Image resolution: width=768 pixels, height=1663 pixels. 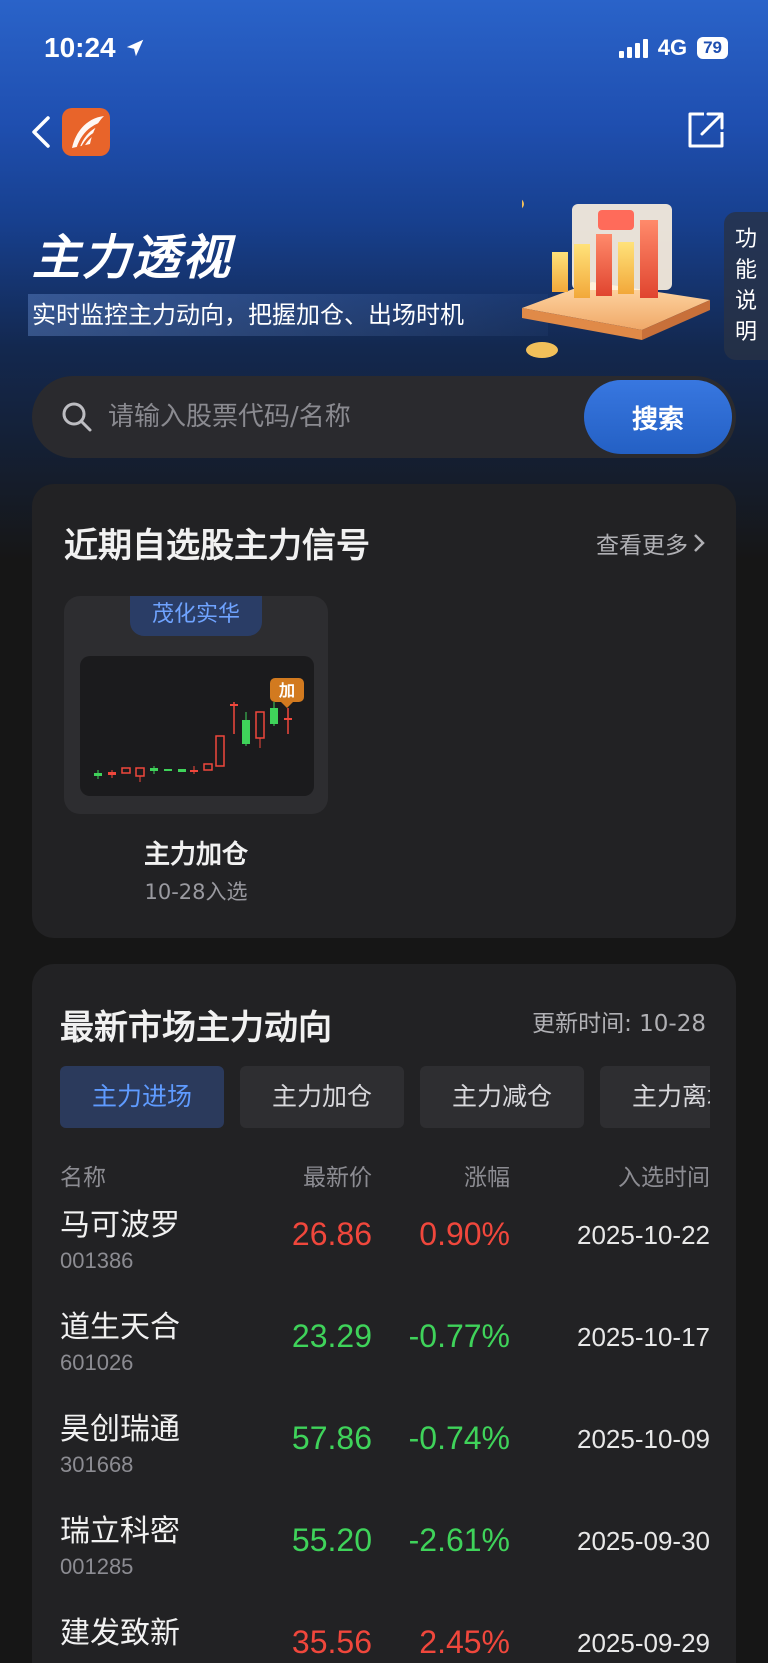 I want to click on location-arrow-icon, so click(x=134, y=48).